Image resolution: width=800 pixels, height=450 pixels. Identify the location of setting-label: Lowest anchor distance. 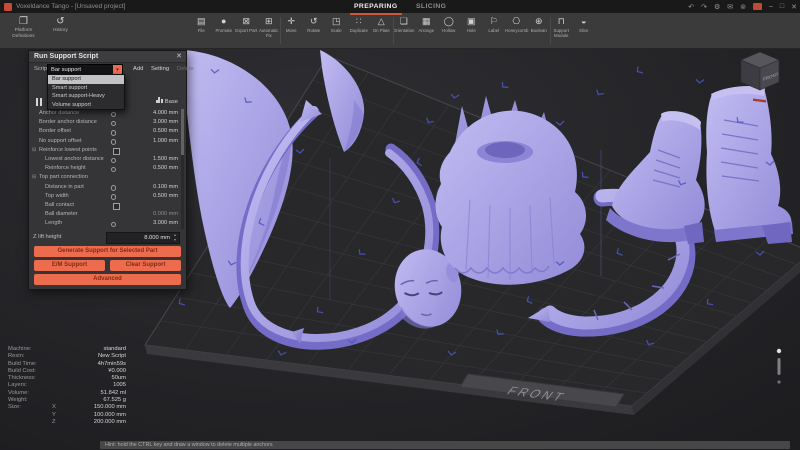
(74, 158).